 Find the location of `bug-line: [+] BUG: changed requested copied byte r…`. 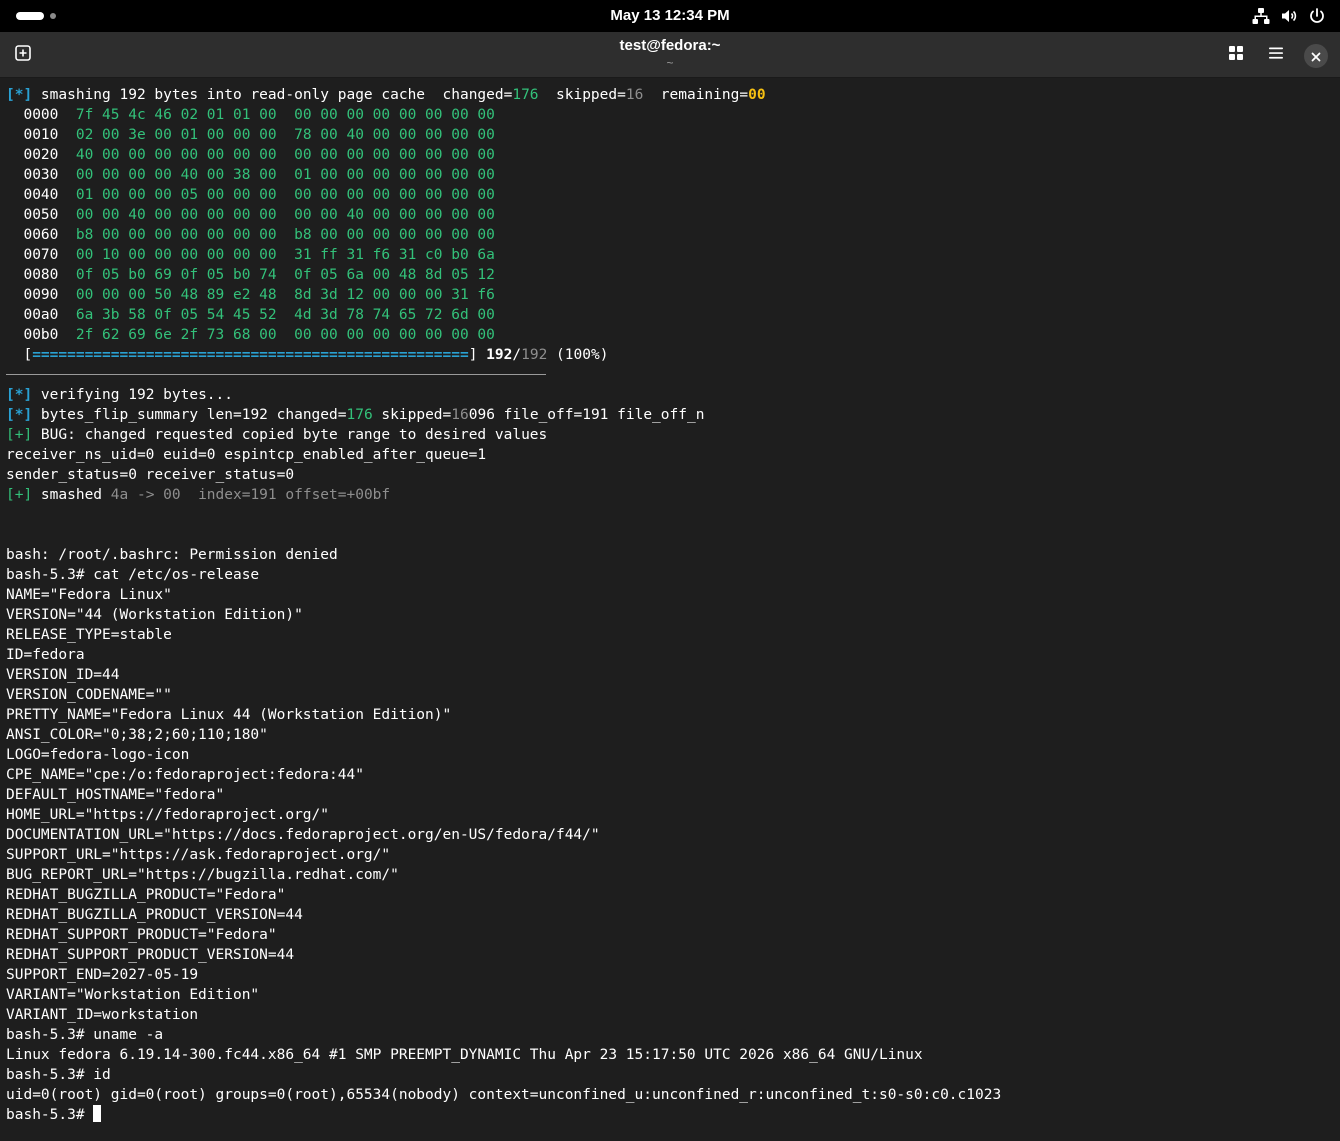

bug-line: [+] BUG: changed requested copied byte r… is located at coordinates (673, 435).